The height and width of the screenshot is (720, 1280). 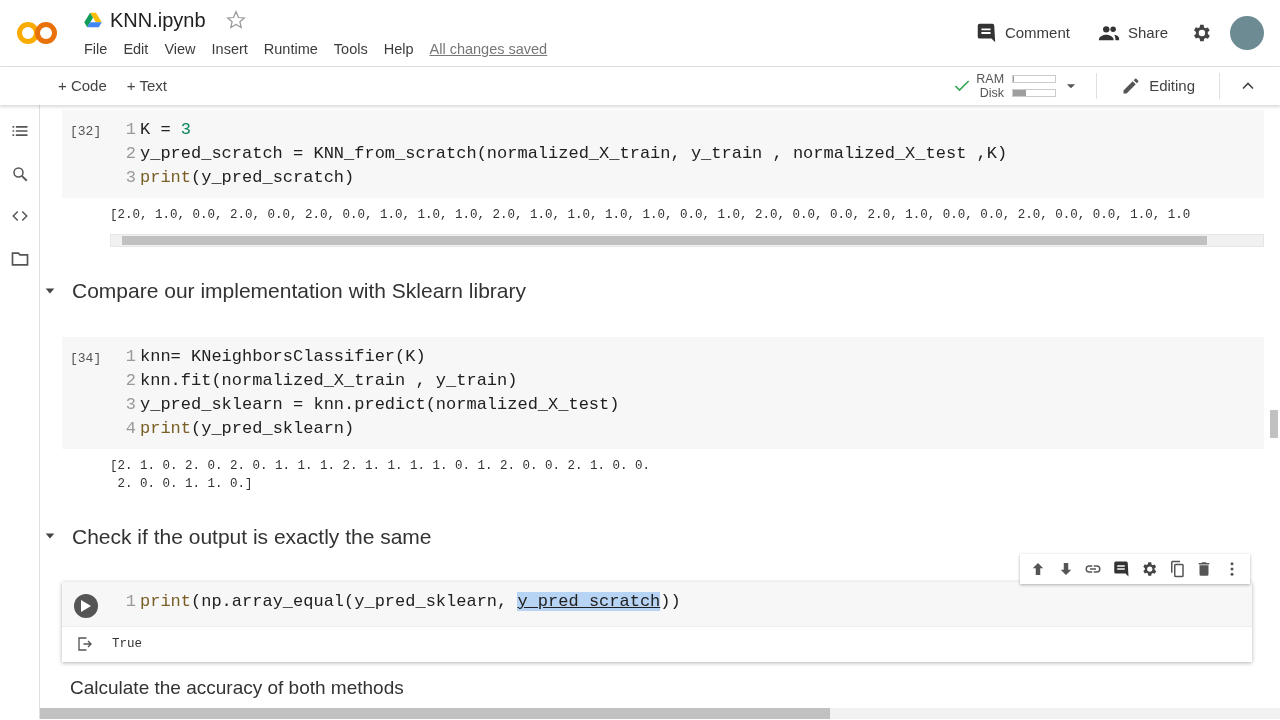 I want to click on code-line: knn= KNeighborsClassifier(K), so click(x=283, y=356).